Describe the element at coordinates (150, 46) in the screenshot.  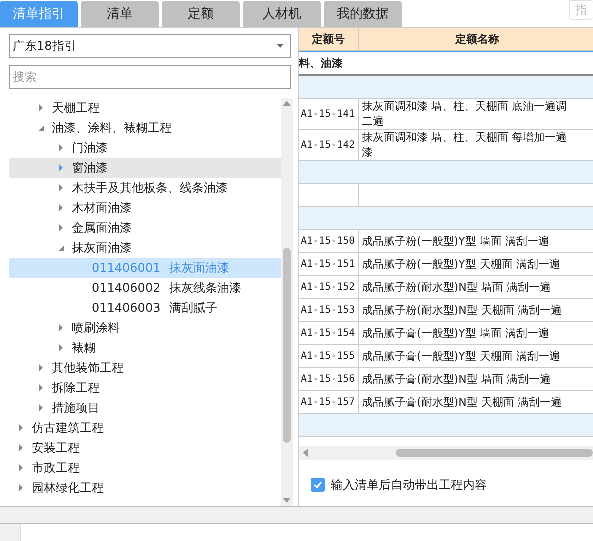
I see `dropdown: 广东18指引` at that location.